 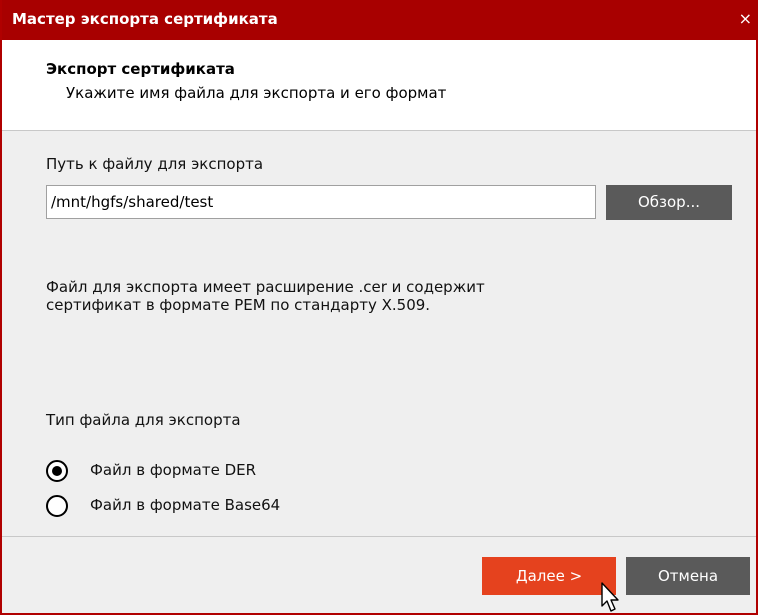 What do you see at coordinates (155, 164) in the screenshot?
I see `path-label: Путь к файлу для экспорта` at bounding box center [155, 164].